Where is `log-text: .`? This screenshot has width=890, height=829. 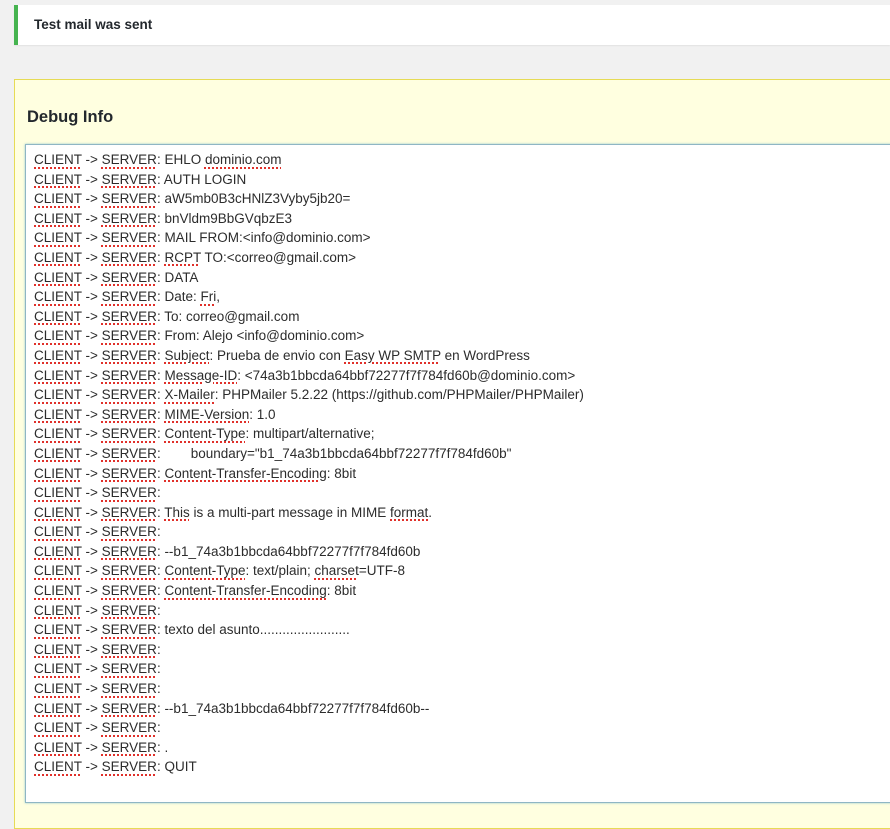 log-text: . is located at coordinates (430, 512).